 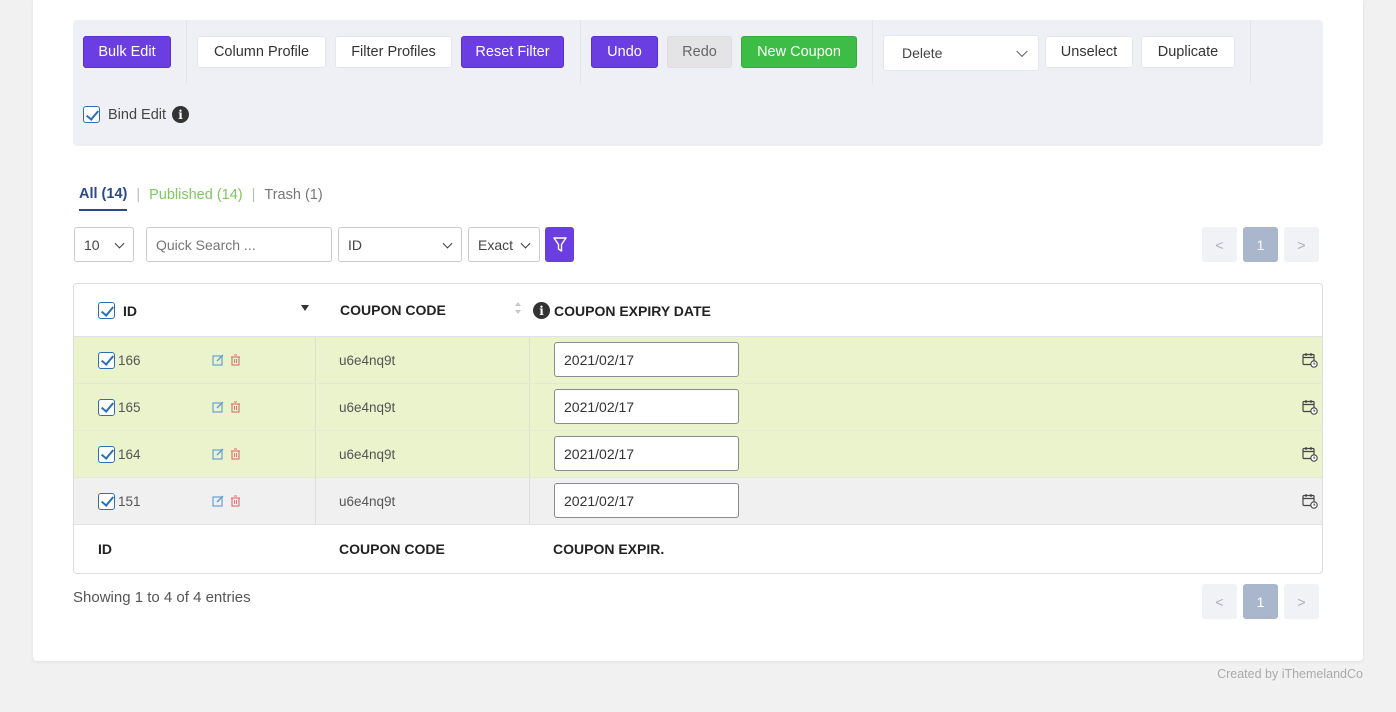 I want to click on row-id: 166, so click(x=129, y=360).